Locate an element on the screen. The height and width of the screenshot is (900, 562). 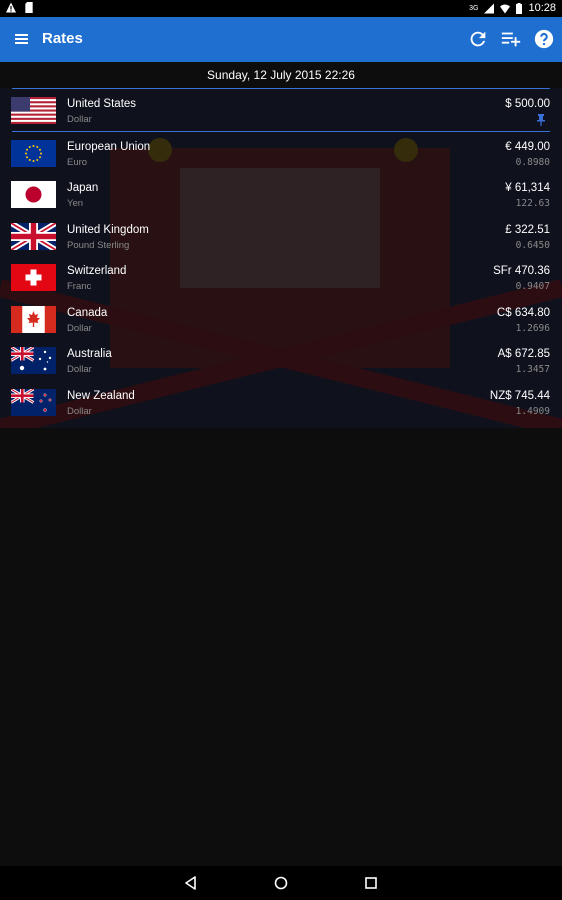
country-name: European Union is located at coordinates (109, 146).